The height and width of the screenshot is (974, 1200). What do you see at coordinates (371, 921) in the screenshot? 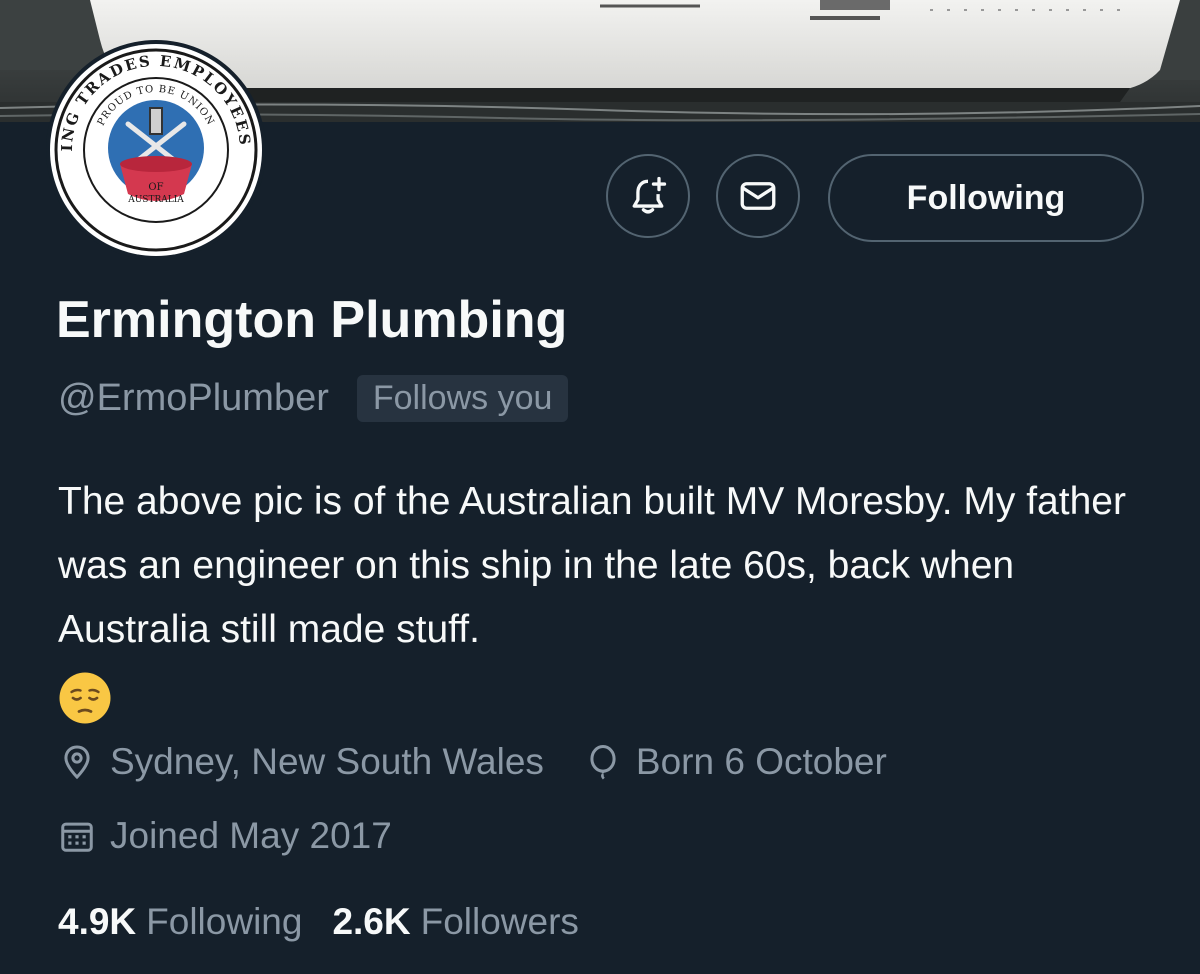
I see `followers-count: 2.6K` at bounding box center [371, 921].